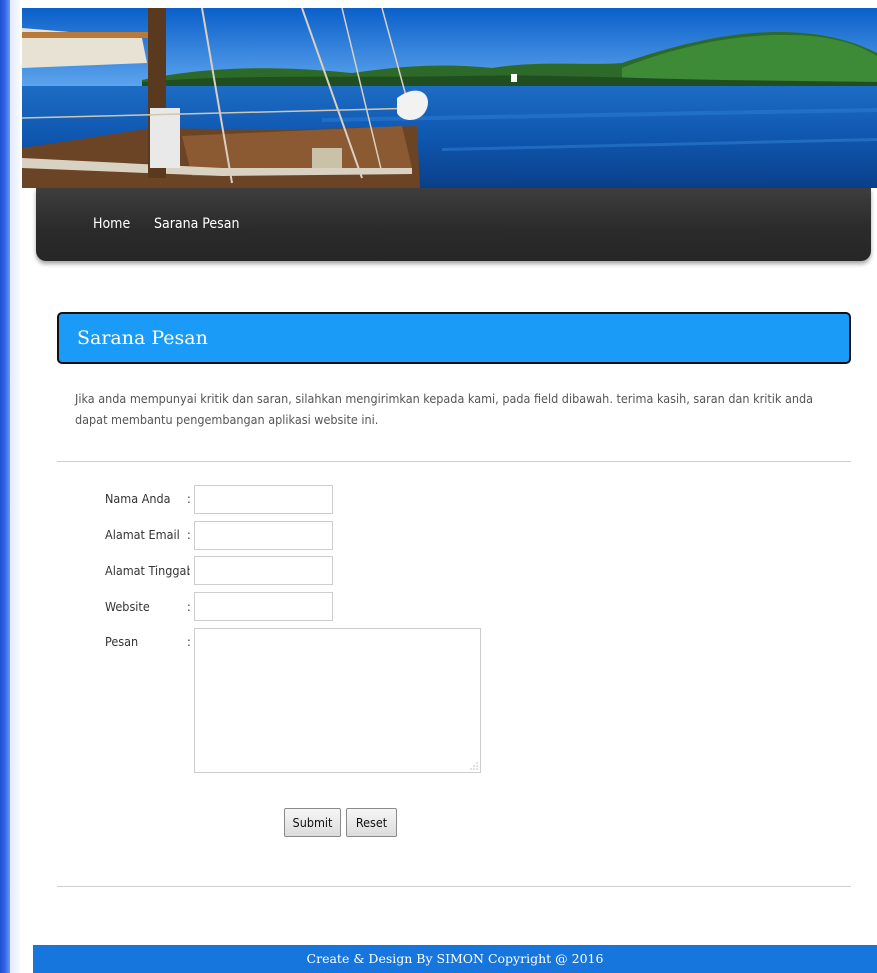 Image resolution: width=877 pixels, height=973 pixels. What do you see at coordinates (263, 570) in the screenshot?
I see `alamat-tinggal-input` at bounding box center [263, 570].